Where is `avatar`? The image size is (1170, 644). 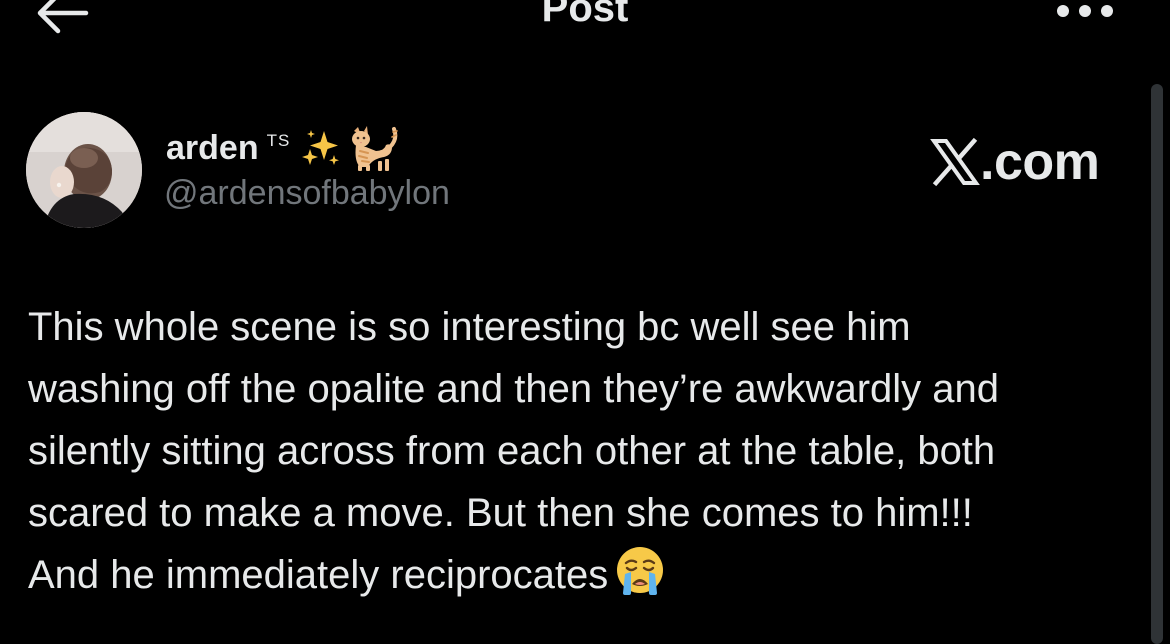 avatar is located at coordinates (84, 170).